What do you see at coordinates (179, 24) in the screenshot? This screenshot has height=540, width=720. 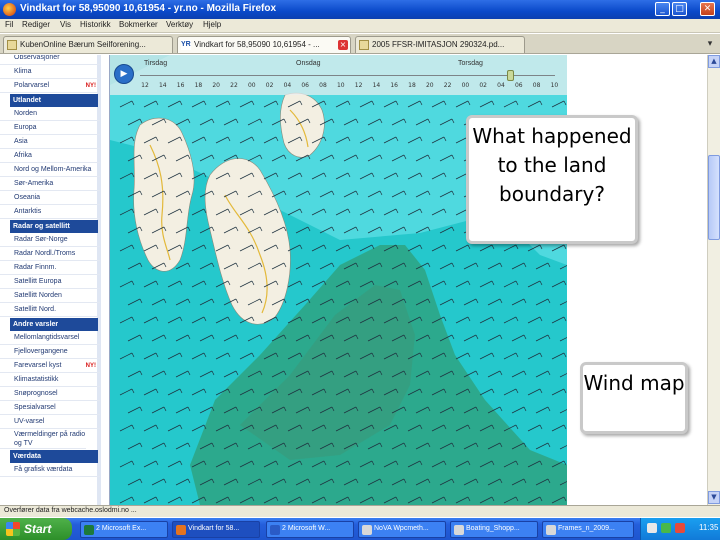 I see `menu-tools: Verktøy` at bounding box center [179, 24].